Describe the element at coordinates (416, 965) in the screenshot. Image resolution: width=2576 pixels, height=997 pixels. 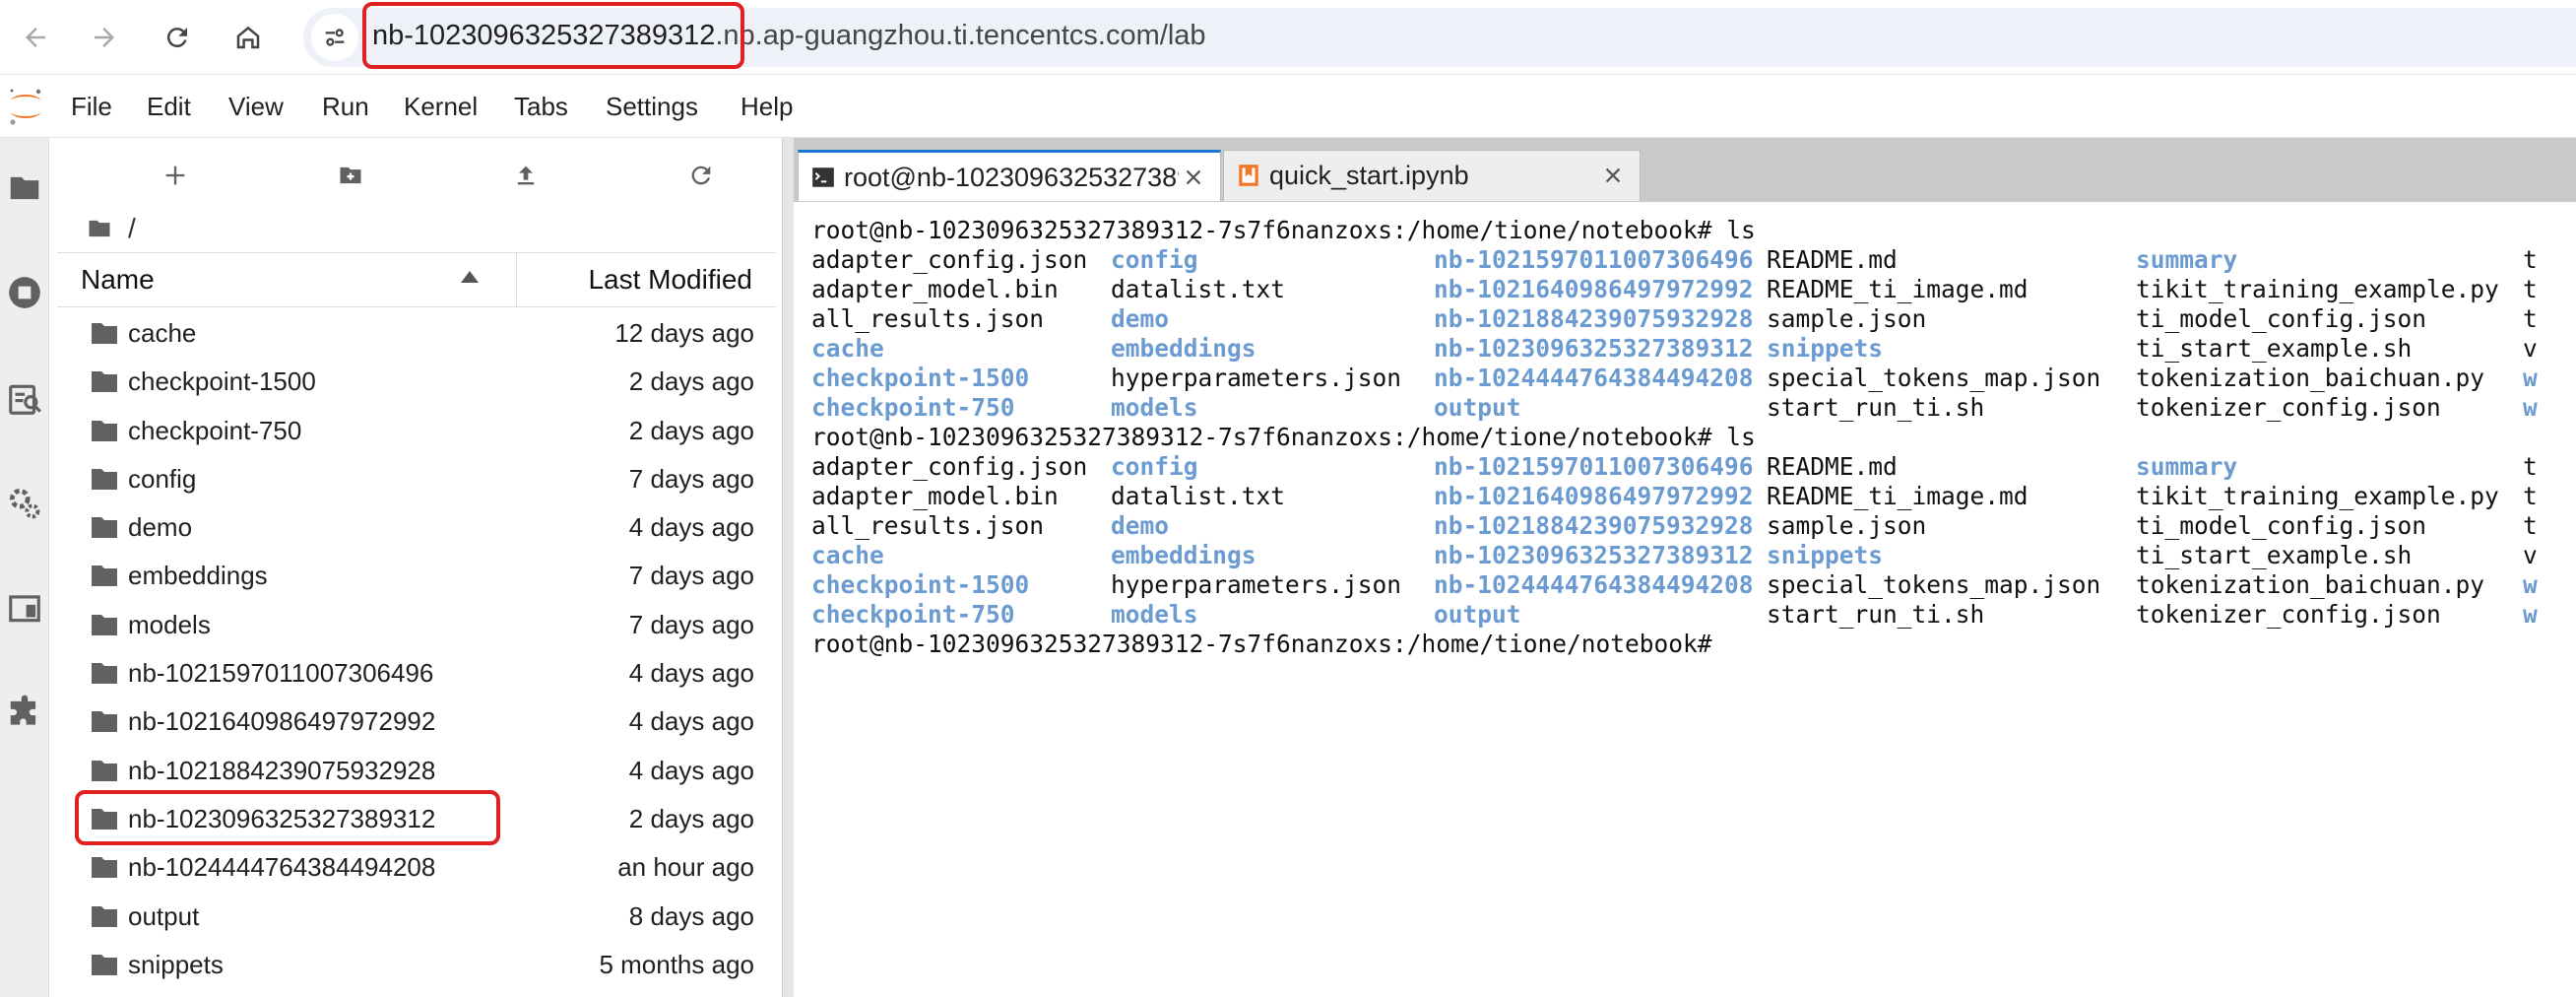
I see `file-list-item: snippets 5 months ago` at that location.